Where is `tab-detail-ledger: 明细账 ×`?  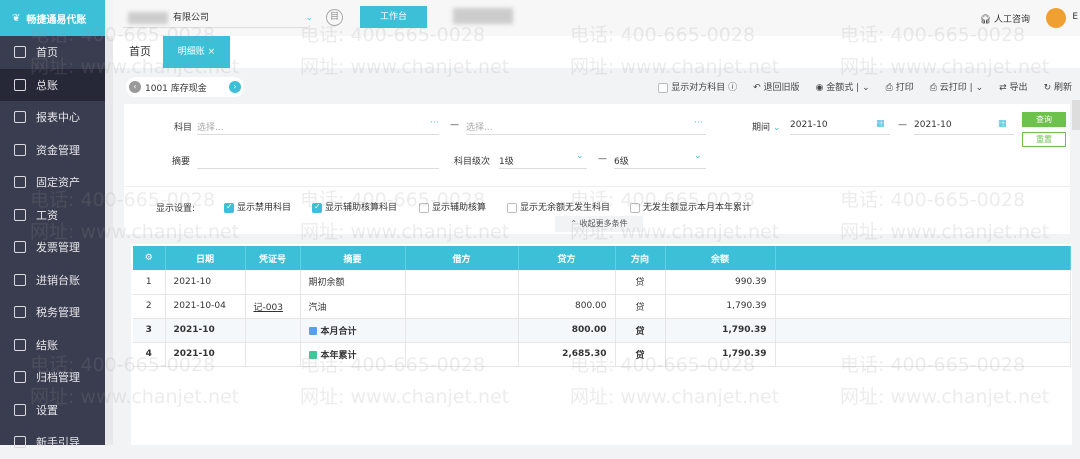
tab-detail-ledger: 明细账 × is located at coordinates (196, 52).